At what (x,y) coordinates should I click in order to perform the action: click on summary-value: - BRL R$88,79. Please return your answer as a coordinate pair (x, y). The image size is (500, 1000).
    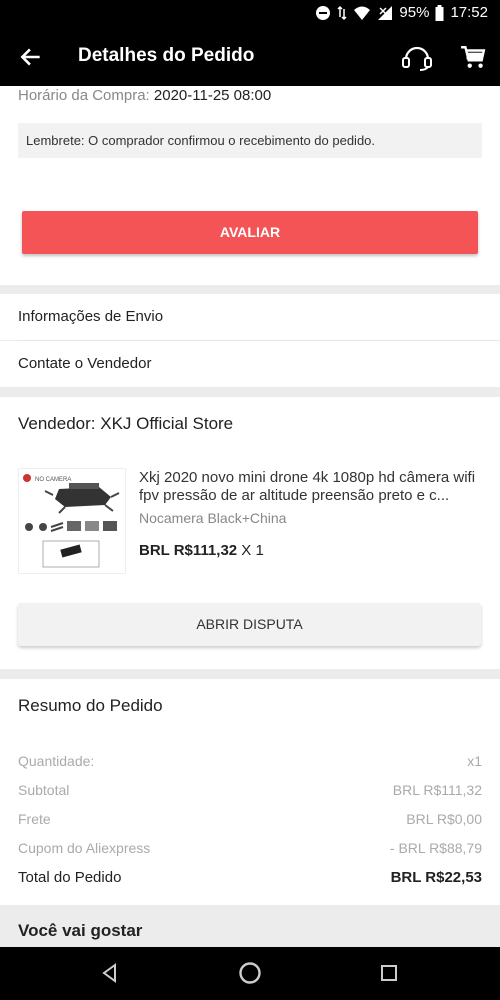
    Looking at the image, I should click on (435, 848).